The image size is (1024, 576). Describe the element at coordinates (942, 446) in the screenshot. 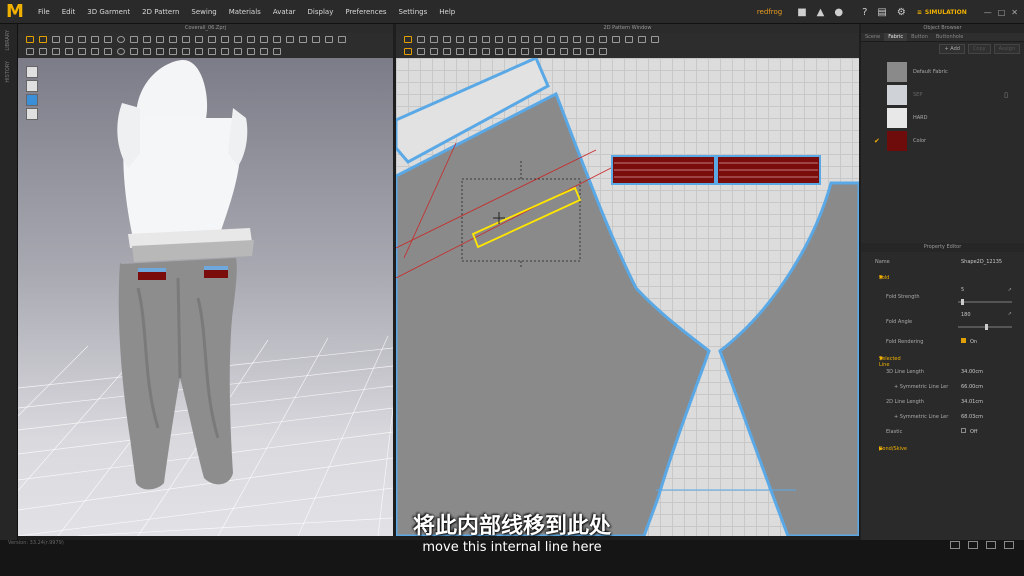

I see `bond-skive-section-header: ▶ Bond/Skive` at that location.